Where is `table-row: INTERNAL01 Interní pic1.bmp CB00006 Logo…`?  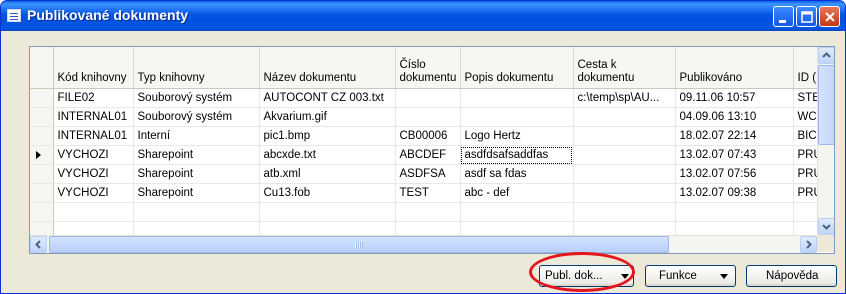 table-row: INTERNAL01 Interní pic1.bmp CB00006 Logo… is located at coordinates (432, 136).